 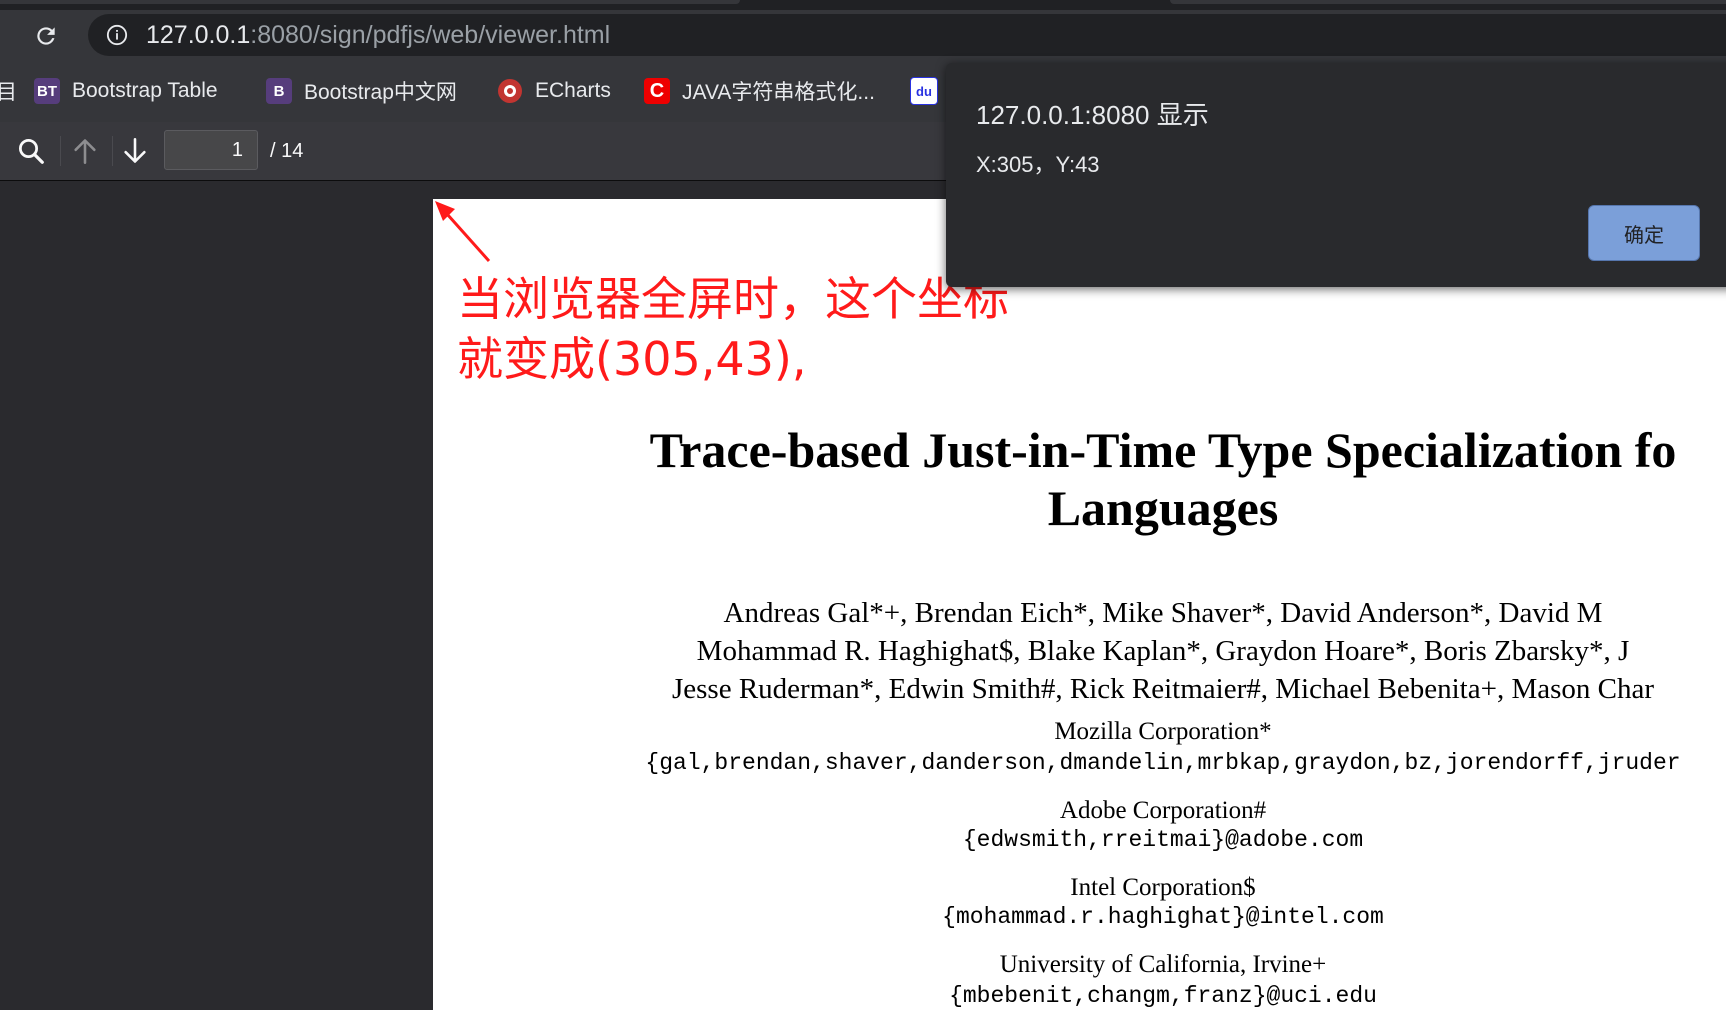 I want to click on bookmark-bootstrap-table: BT Bootstrap Table, so click(x=126, y=91).